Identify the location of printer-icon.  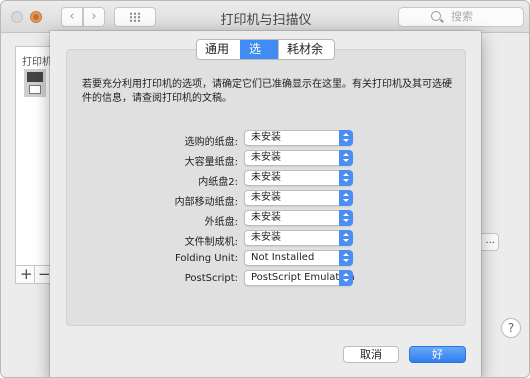
(35, 83).